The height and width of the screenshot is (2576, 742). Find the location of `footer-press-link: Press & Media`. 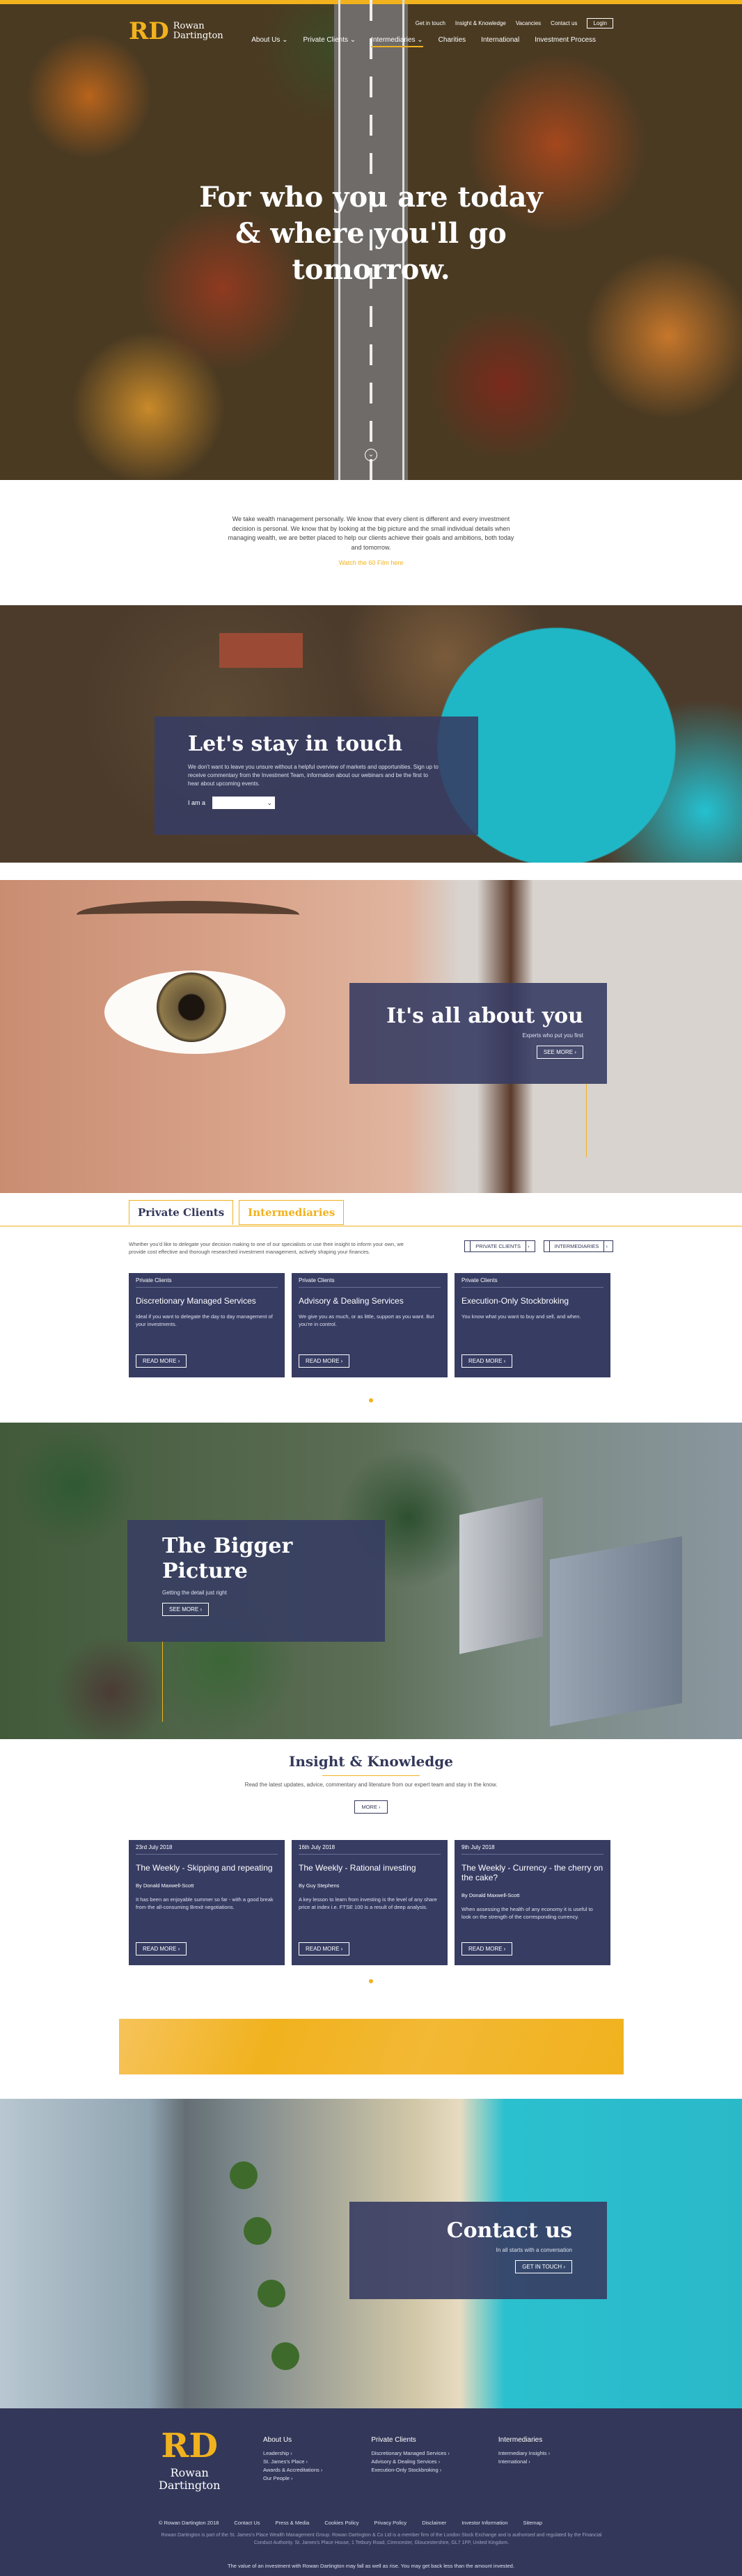

footer-press-link: Press & Media is located at coordinates (293, 2523).